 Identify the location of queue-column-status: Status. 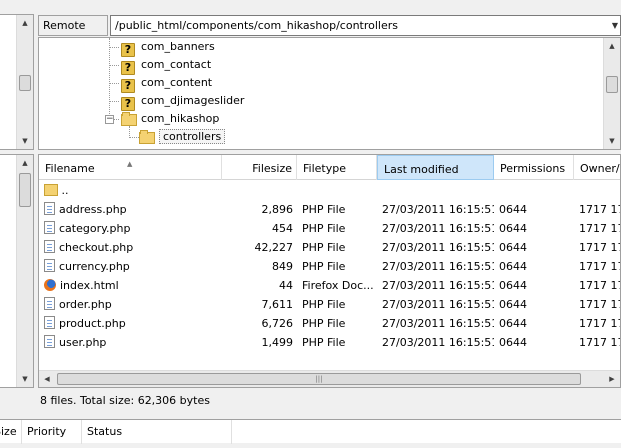
(157, 432).